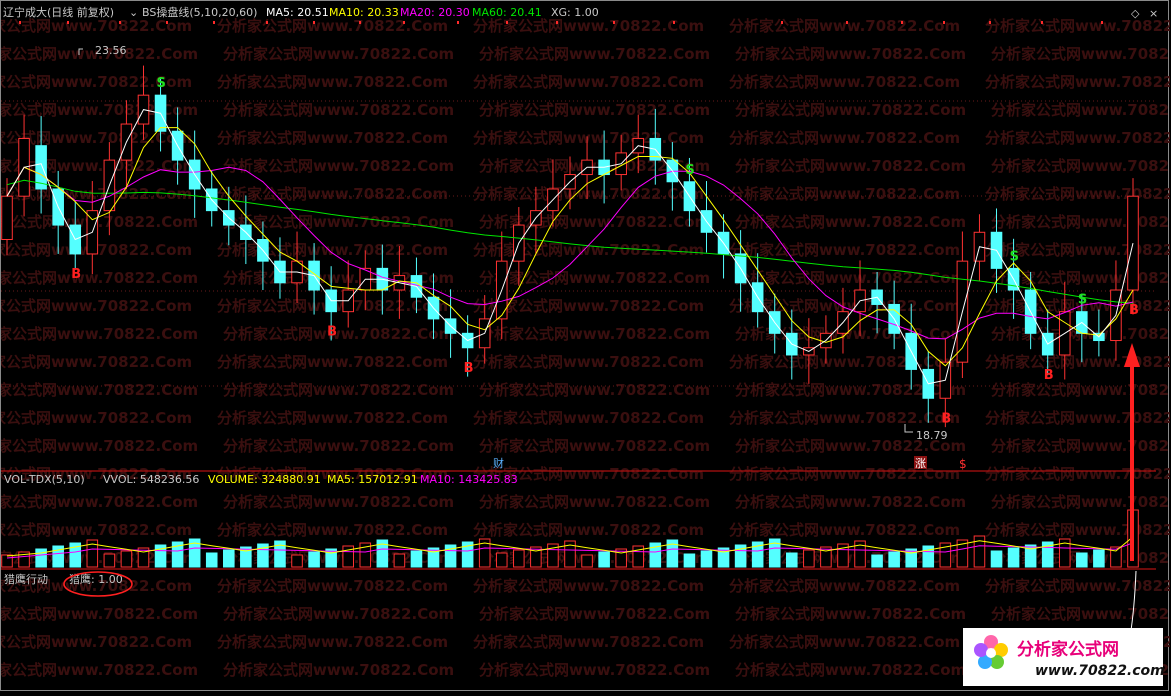 Image resolution: width=1171 pixels, height=696 pixels. What do you see at coordinates (26, 579) in the screenshot?
I see `falcon-indicator-name: 猎鹰行动` at bounding box center [26, 579].